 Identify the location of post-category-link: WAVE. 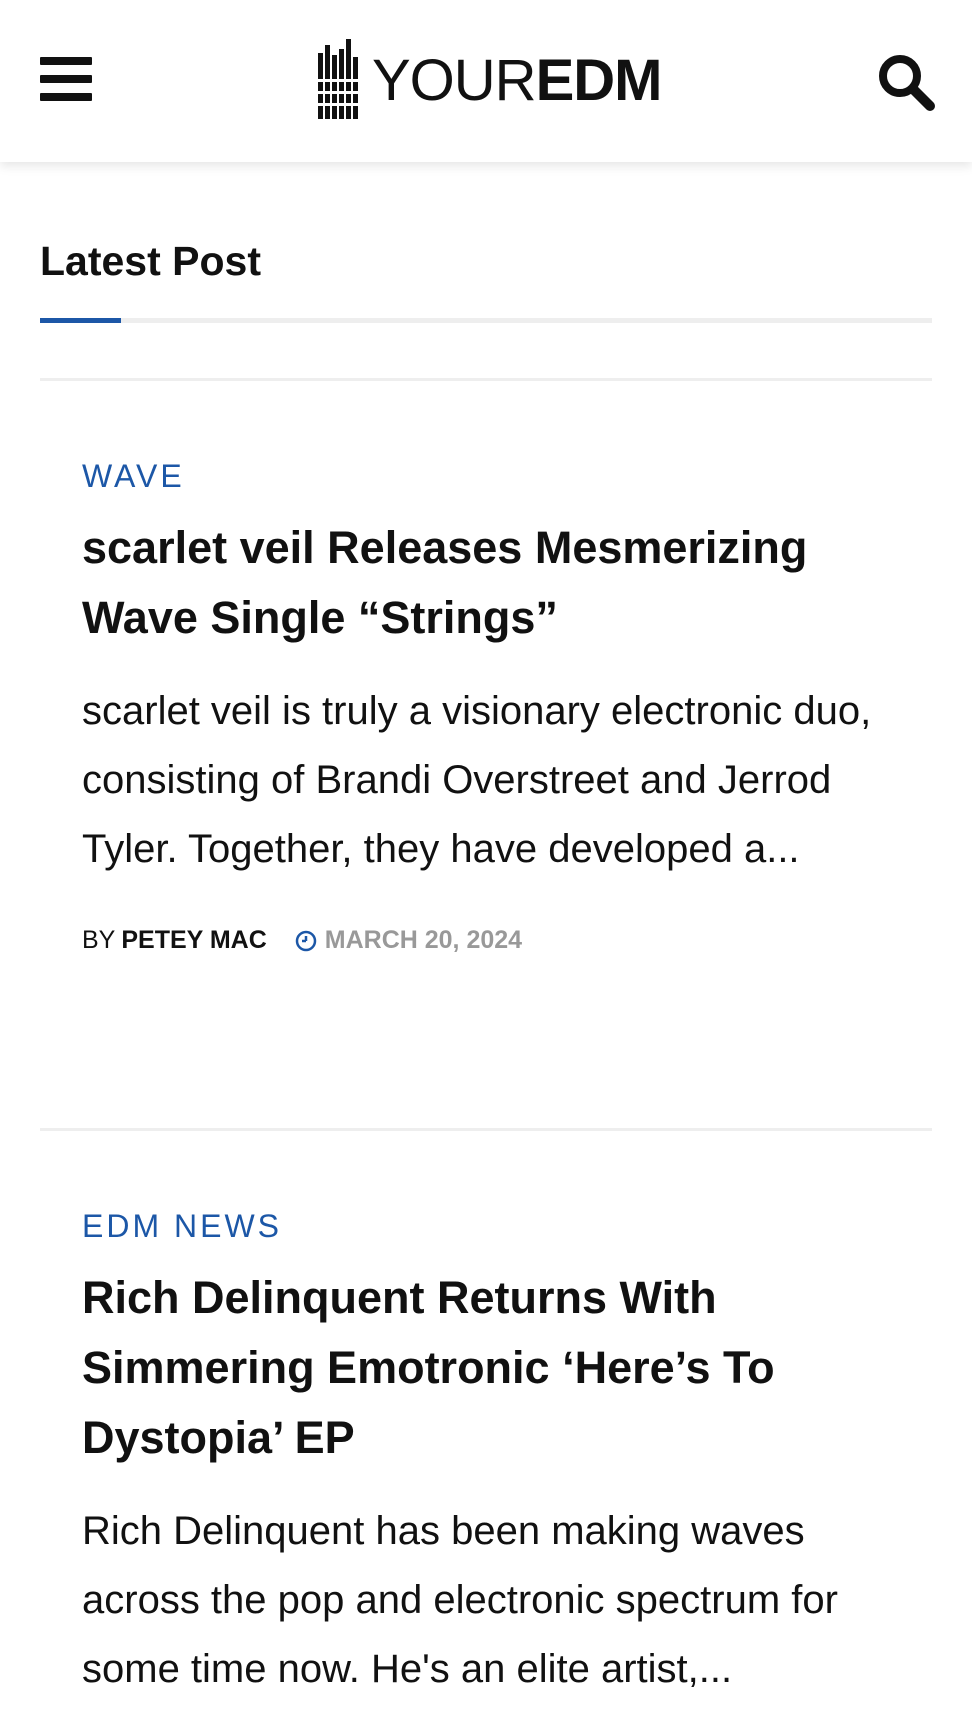
(133, 476).